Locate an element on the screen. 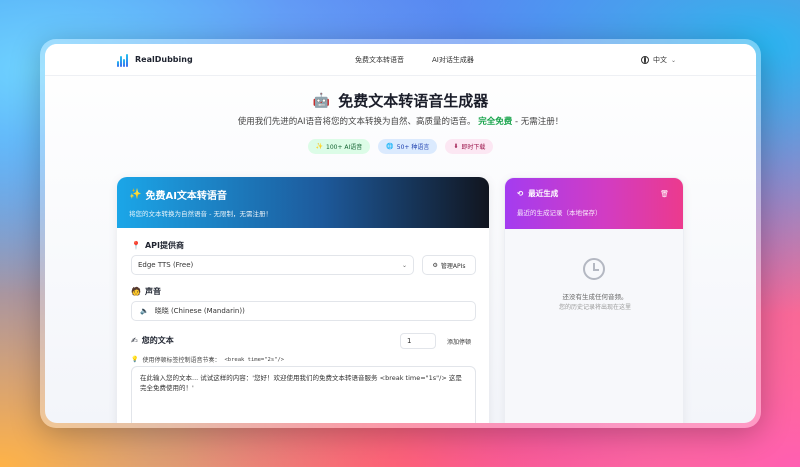  brand-logo: RealDubbing is located at coordinates (155, 60).